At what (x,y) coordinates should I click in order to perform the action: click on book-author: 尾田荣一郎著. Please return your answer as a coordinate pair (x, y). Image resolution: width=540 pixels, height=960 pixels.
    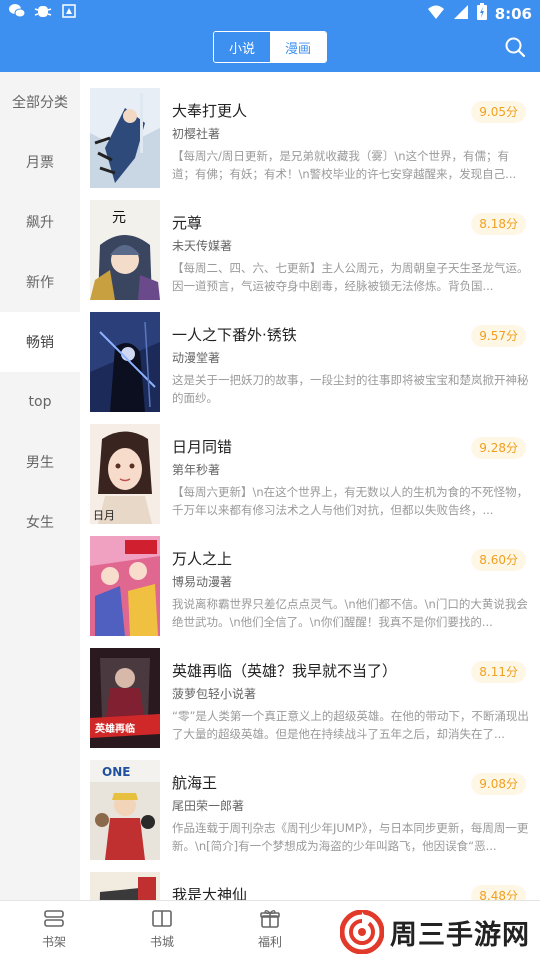
    Looking at the image, I should click on (208, 806).